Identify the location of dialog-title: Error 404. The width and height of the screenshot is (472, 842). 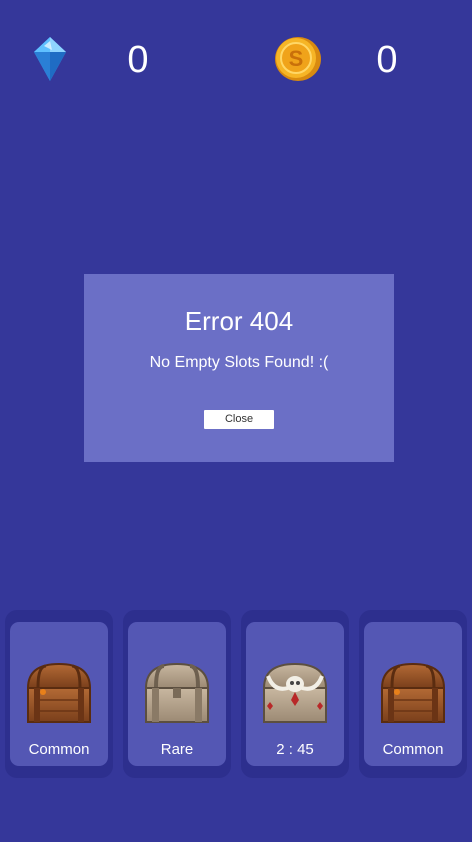
(239, 321).